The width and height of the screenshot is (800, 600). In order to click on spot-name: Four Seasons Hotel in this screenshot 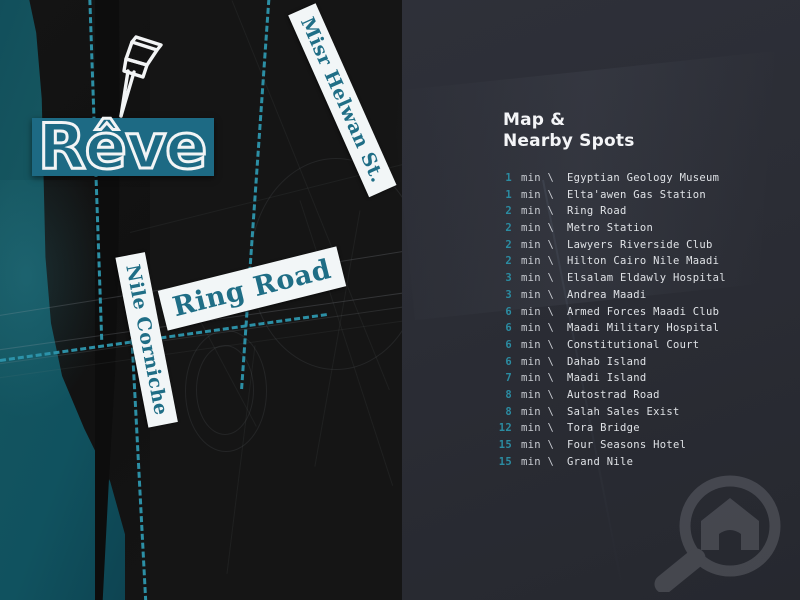, I will do `click(627, 445)`.